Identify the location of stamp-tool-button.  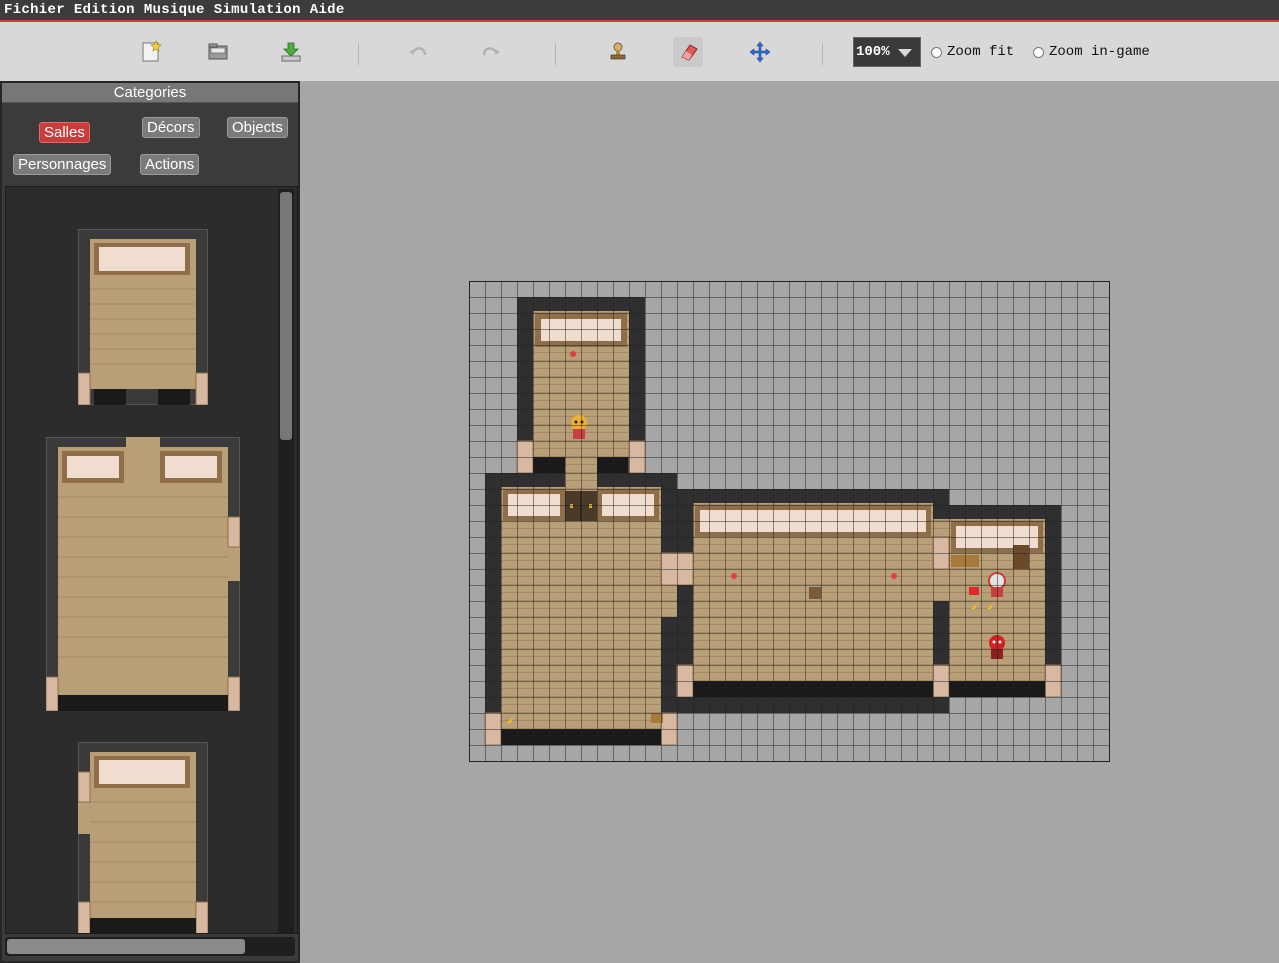
(618, 52).